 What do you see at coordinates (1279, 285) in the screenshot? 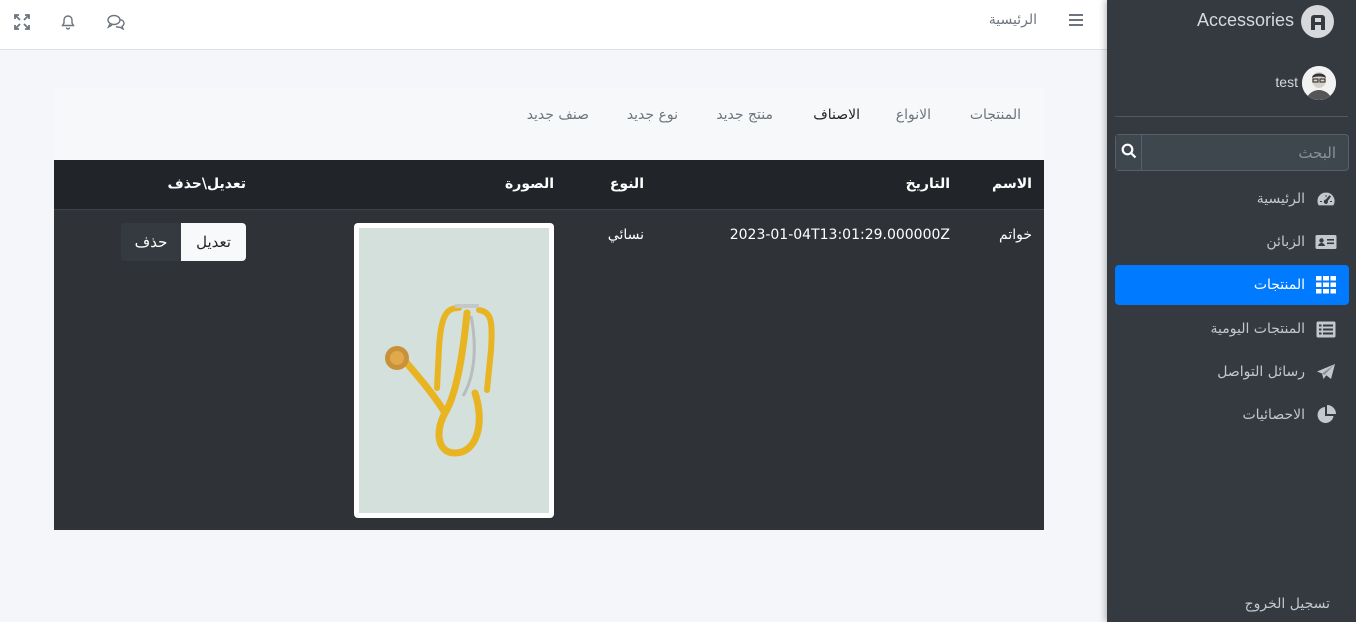
I see `sidebar-item-label: المنتجات` at bounding box center [1279, 285].